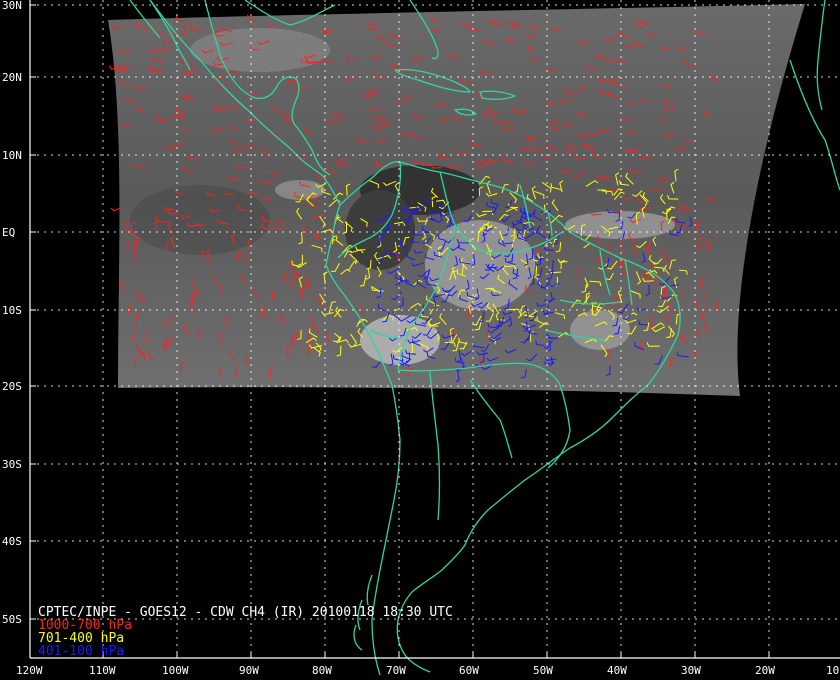 Image resolution: width=840 pixels, height=680 pixels. What do you see at coordinates (469, 670) in the screenshot?
I see `lon-label-60w: 60W` at bounding box center [469, 670].